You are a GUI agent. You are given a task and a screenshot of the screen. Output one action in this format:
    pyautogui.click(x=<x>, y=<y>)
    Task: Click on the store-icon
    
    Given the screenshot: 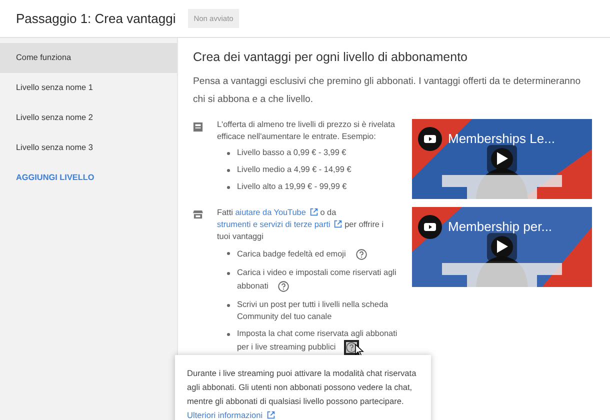 What is the action you would take?
    pyautogui.click(x=198, y=214)
    